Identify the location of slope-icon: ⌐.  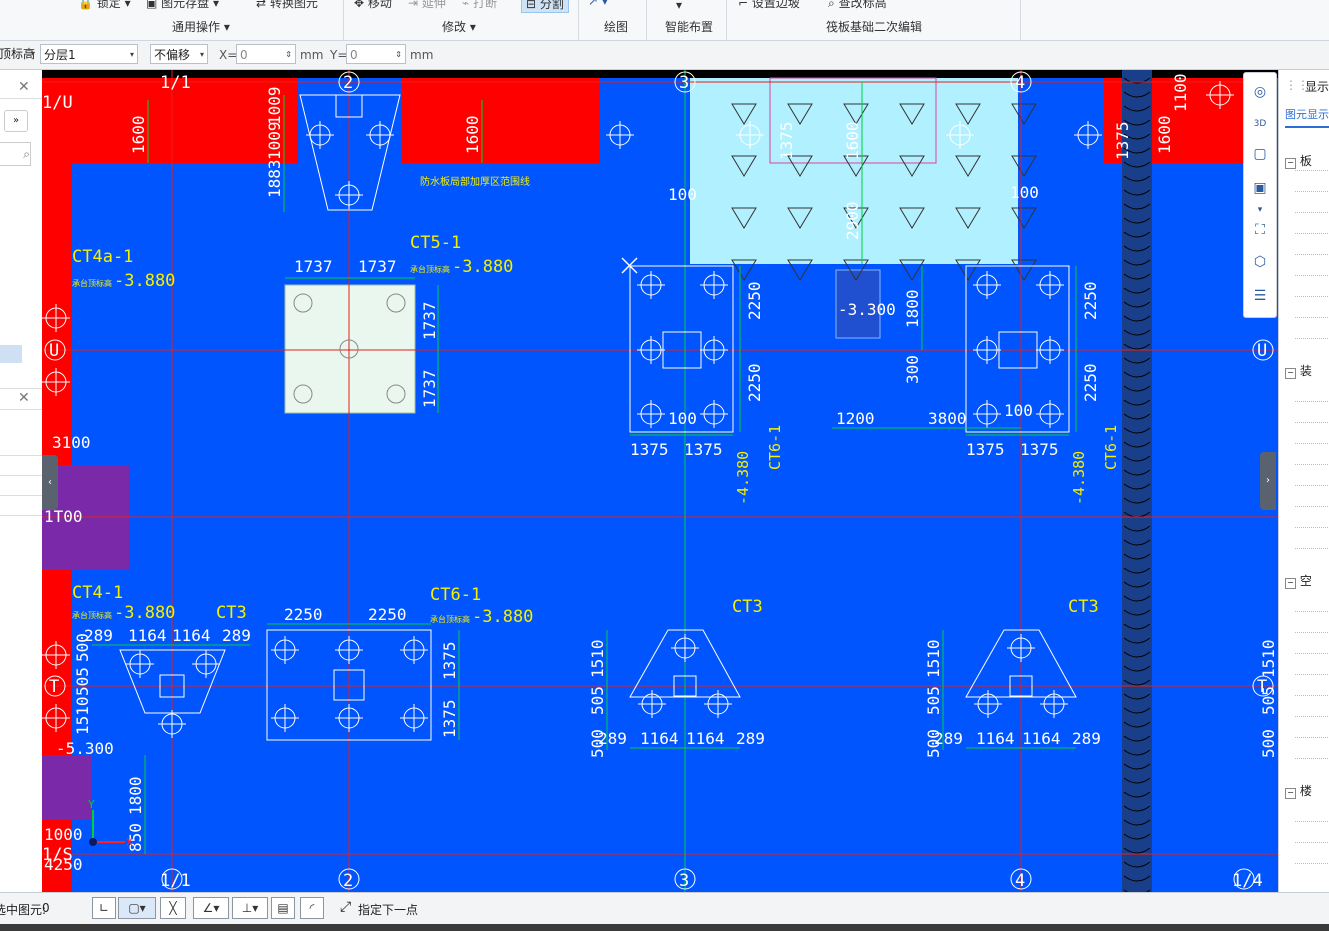
(743, 5).